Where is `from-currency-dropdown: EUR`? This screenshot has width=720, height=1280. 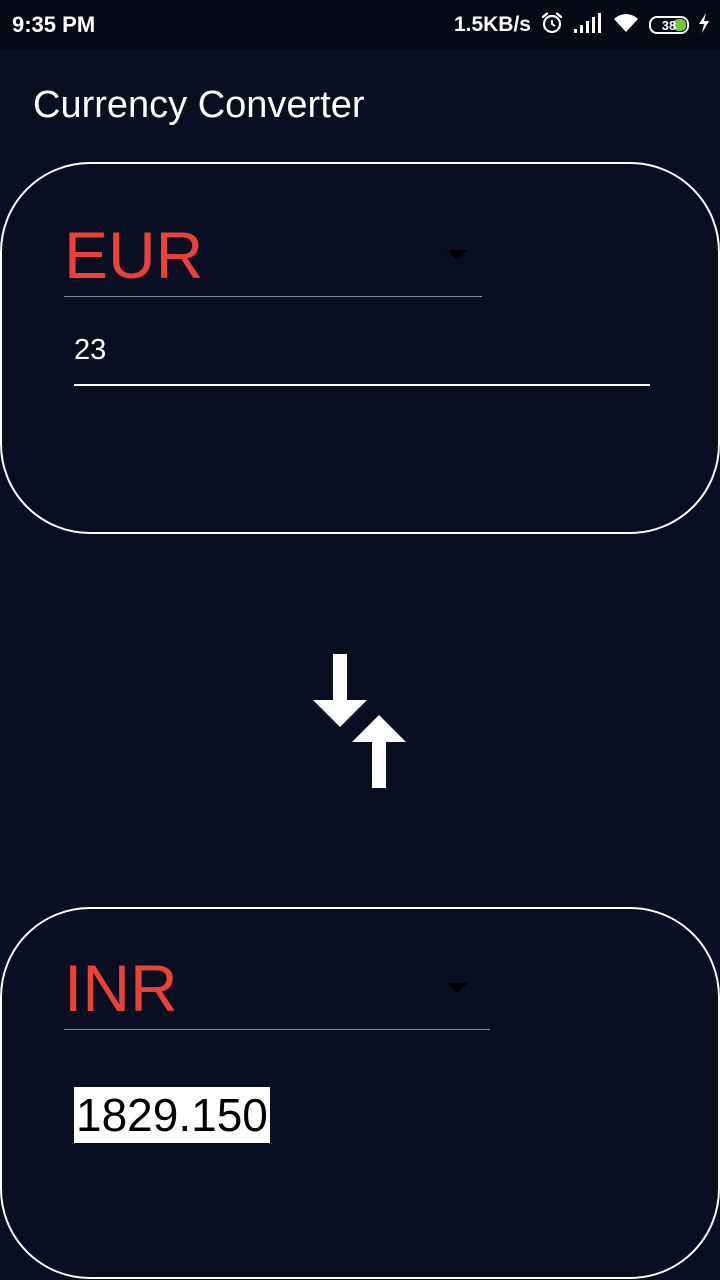
from-currency-dropdown: EUR is located at coordinates (273, 255).